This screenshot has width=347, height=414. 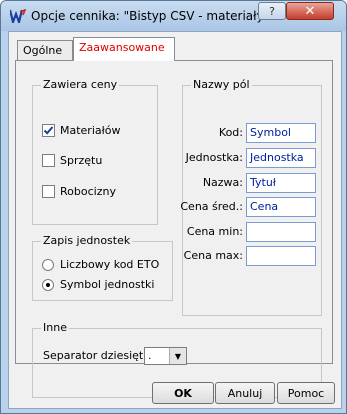 What do you see at coordinates (80, 84) in the screenshot?
I see `group-label: Zawiera ceny` at bounding box center [80, 84].